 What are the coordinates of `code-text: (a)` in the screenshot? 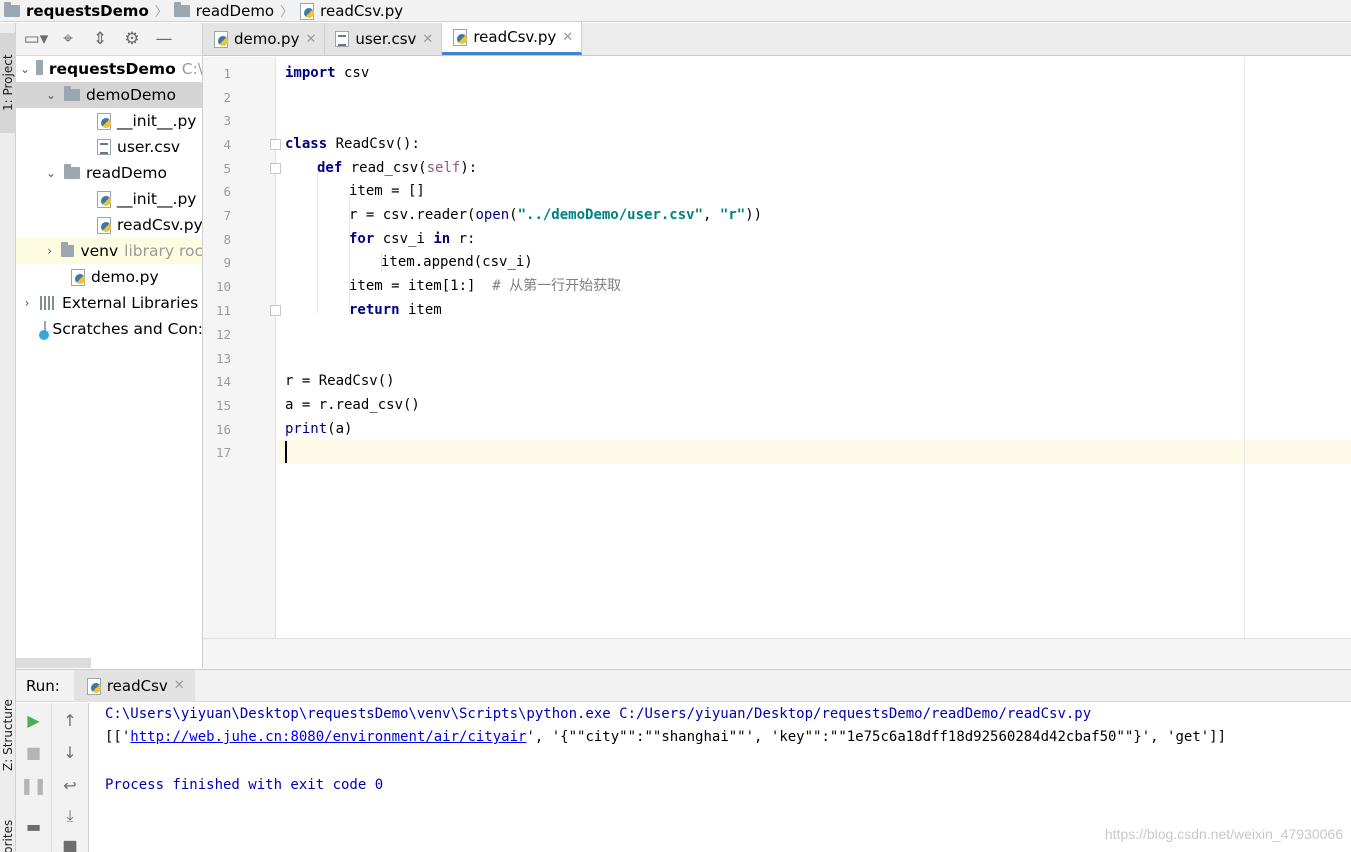 It's located at (340, 429).